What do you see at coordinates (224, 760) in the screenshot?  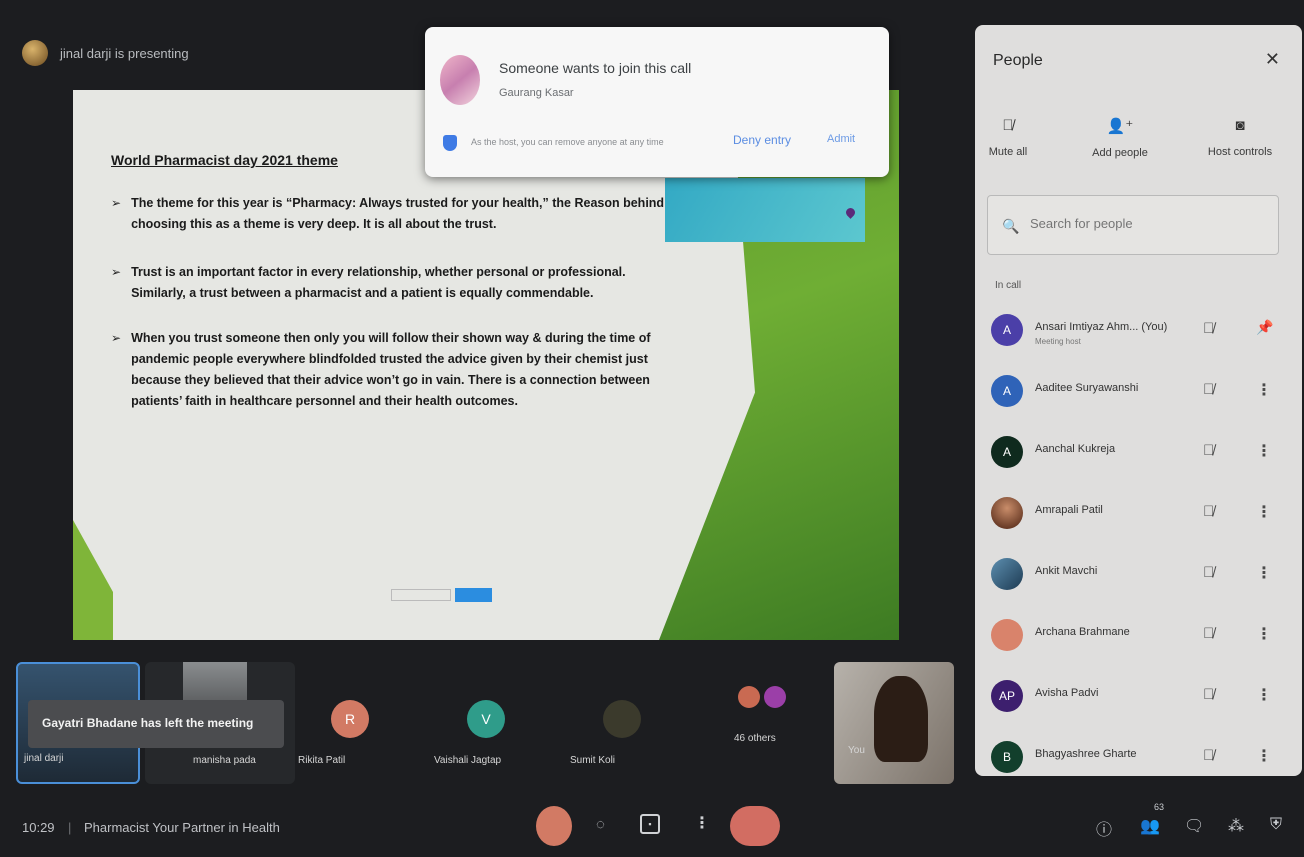 I see `tile-name: manisha pada` at bounding box center [224, 760].